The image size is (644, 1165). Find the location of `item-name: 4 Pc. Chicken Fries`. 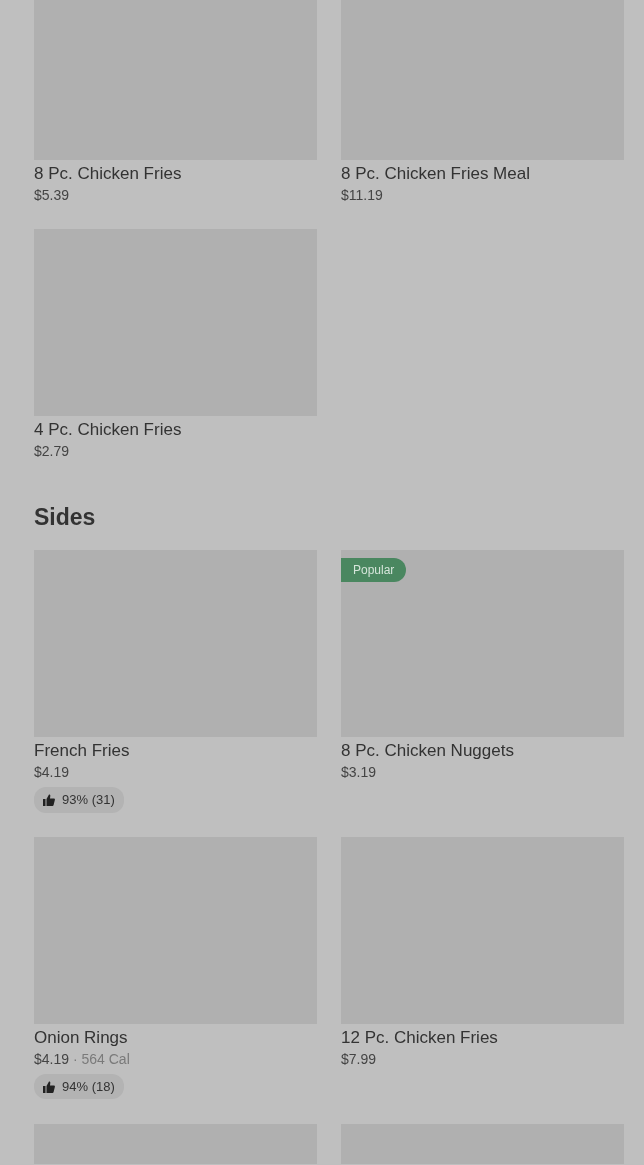

item-name: 4 Pc. Chicken Fries is located at coordinates (108, 430).